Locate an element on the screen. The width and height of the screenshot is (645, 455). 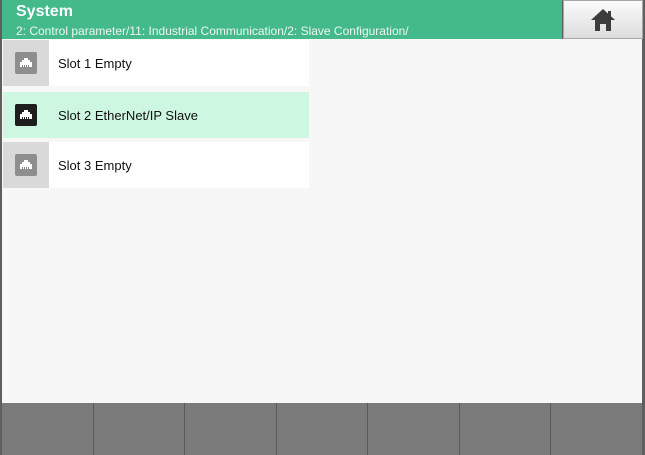
slot-1-item: Slot 1 Empty is located at coordinates (156, 63).